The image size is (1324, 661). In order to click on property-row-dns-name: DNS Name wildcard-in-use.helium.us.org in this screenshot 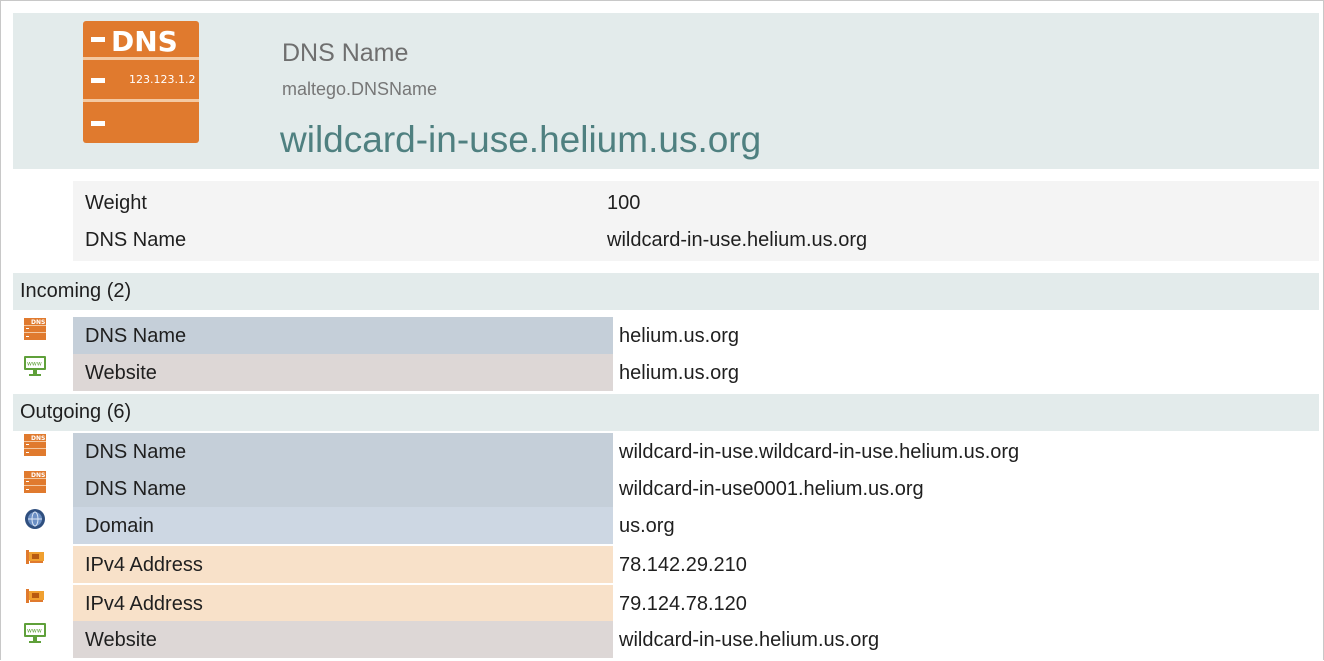, I will do `click(696, 238)`.